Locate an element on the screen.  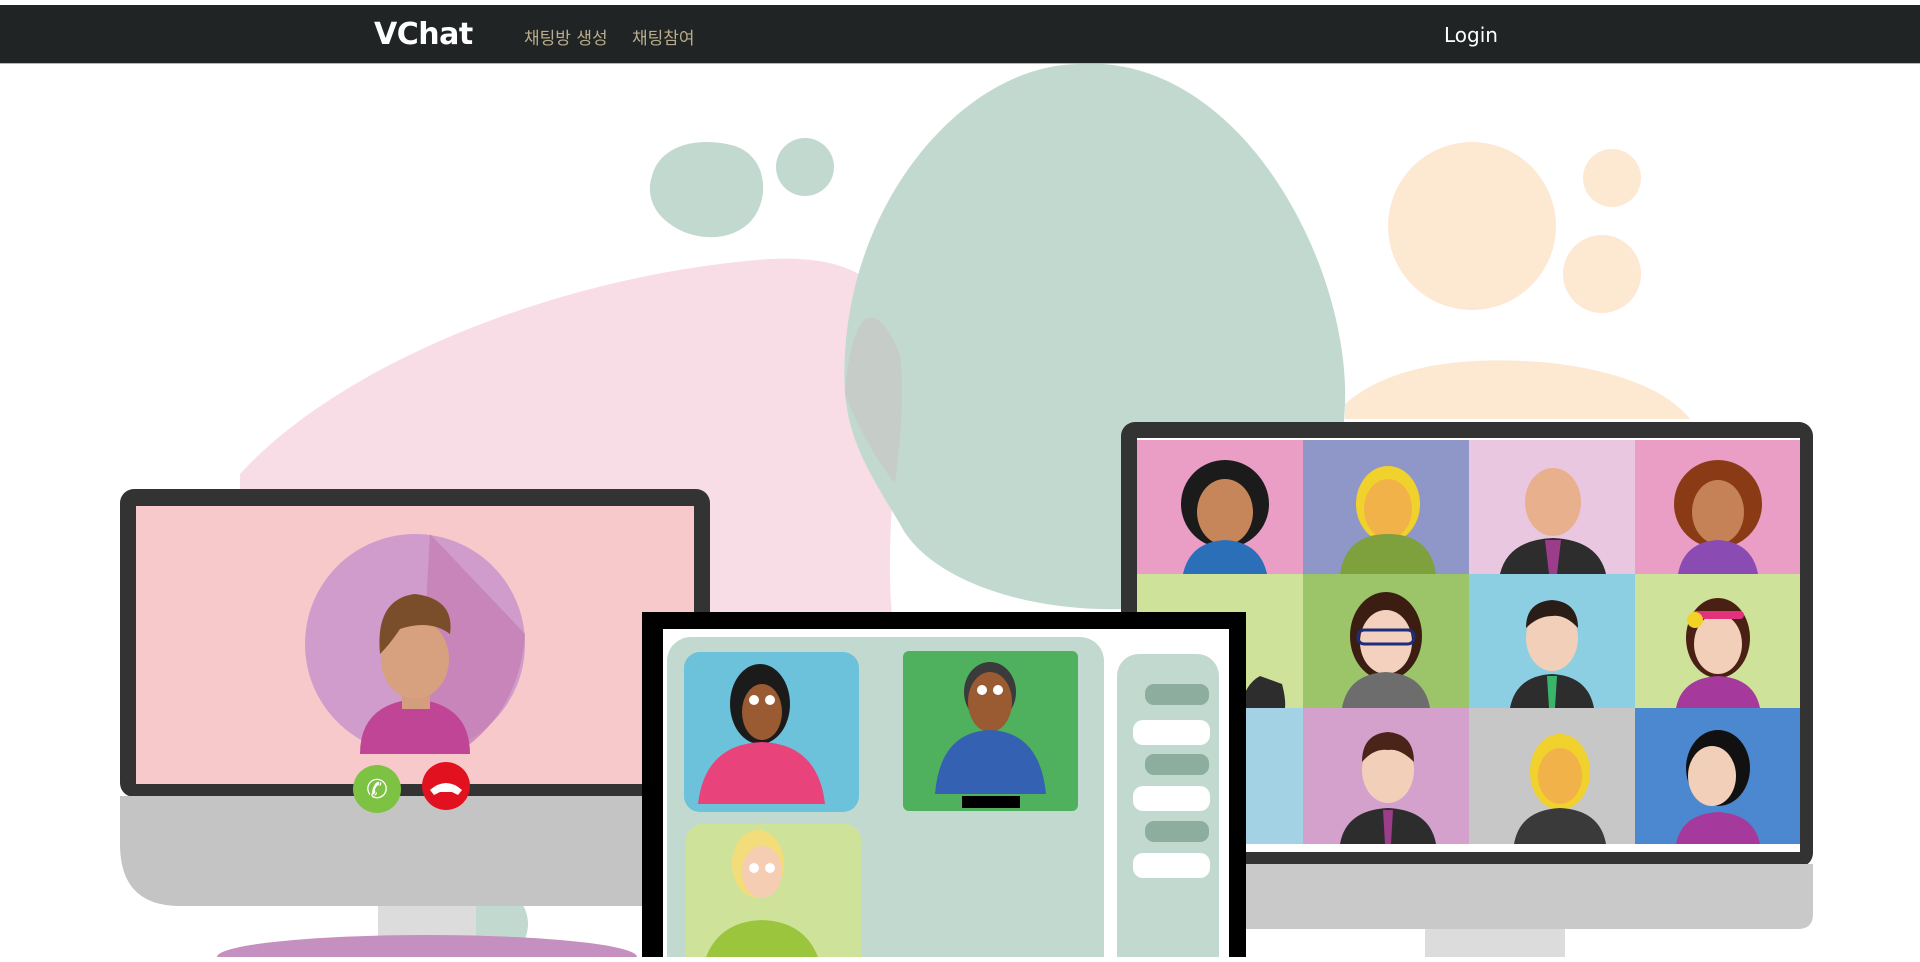
login-link: Login is located at coordinates (1471, 35).